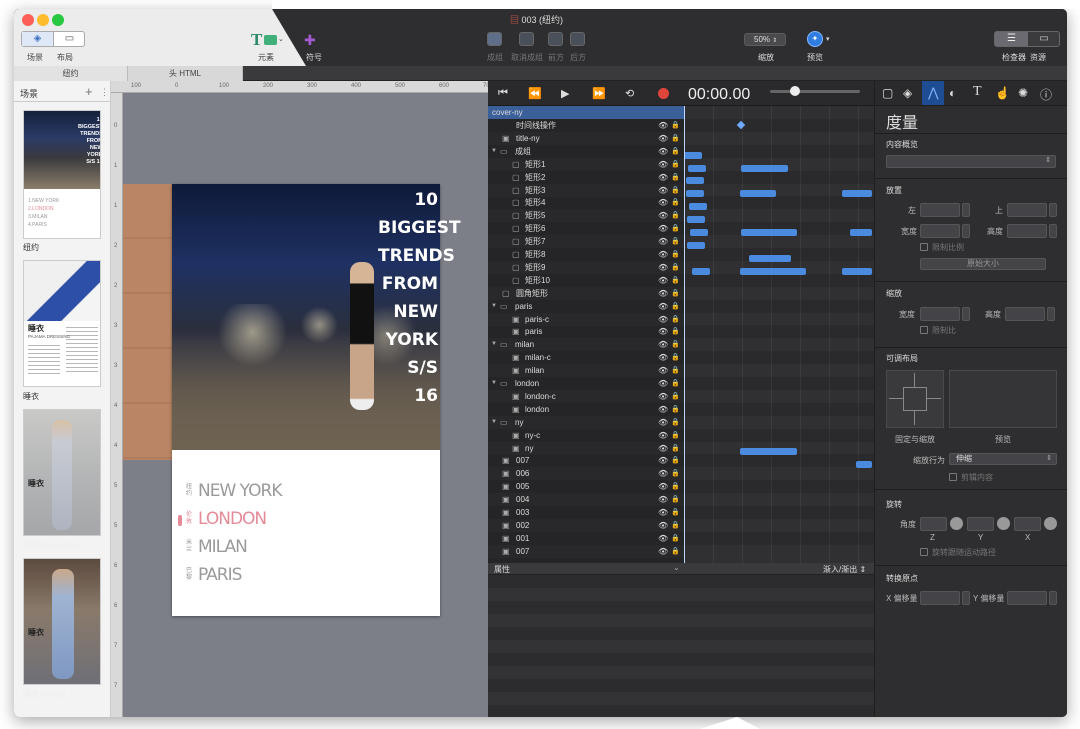 Image resolution: width=1080 pixels, height=729 pixels. I want to click on width-stepper, so click(966, 231).